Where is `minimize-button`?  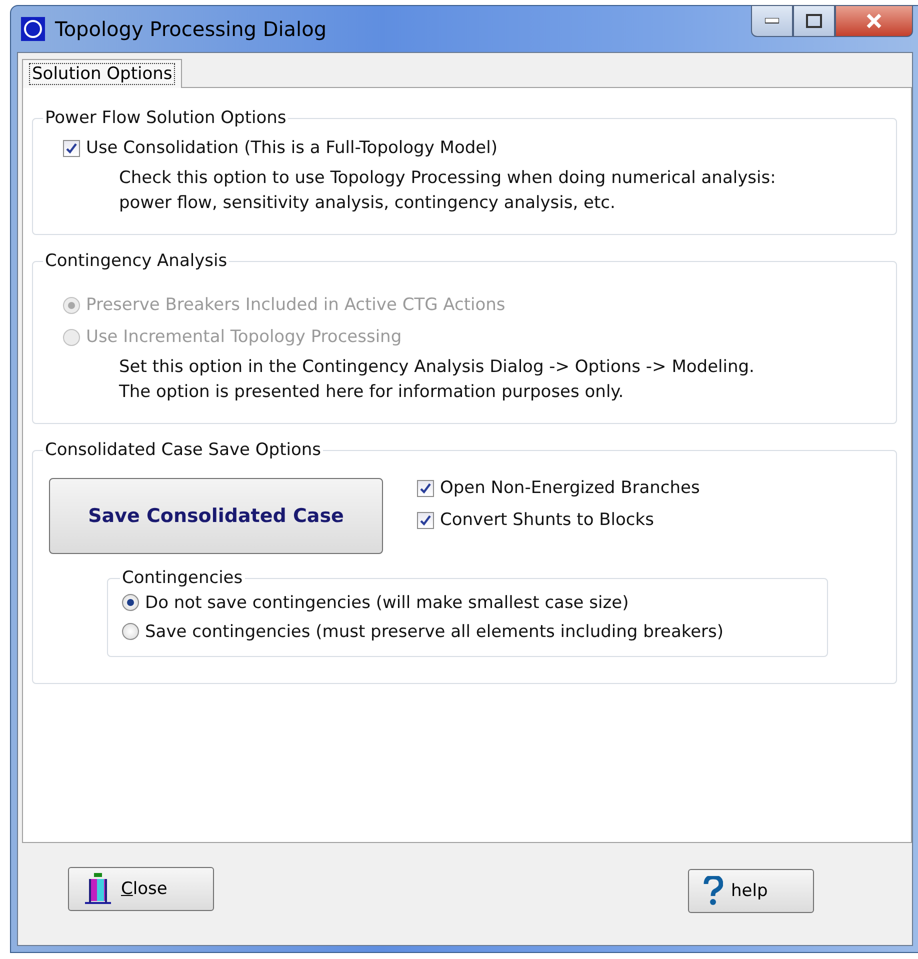 minimize-button is located at coordinates (772, 21).